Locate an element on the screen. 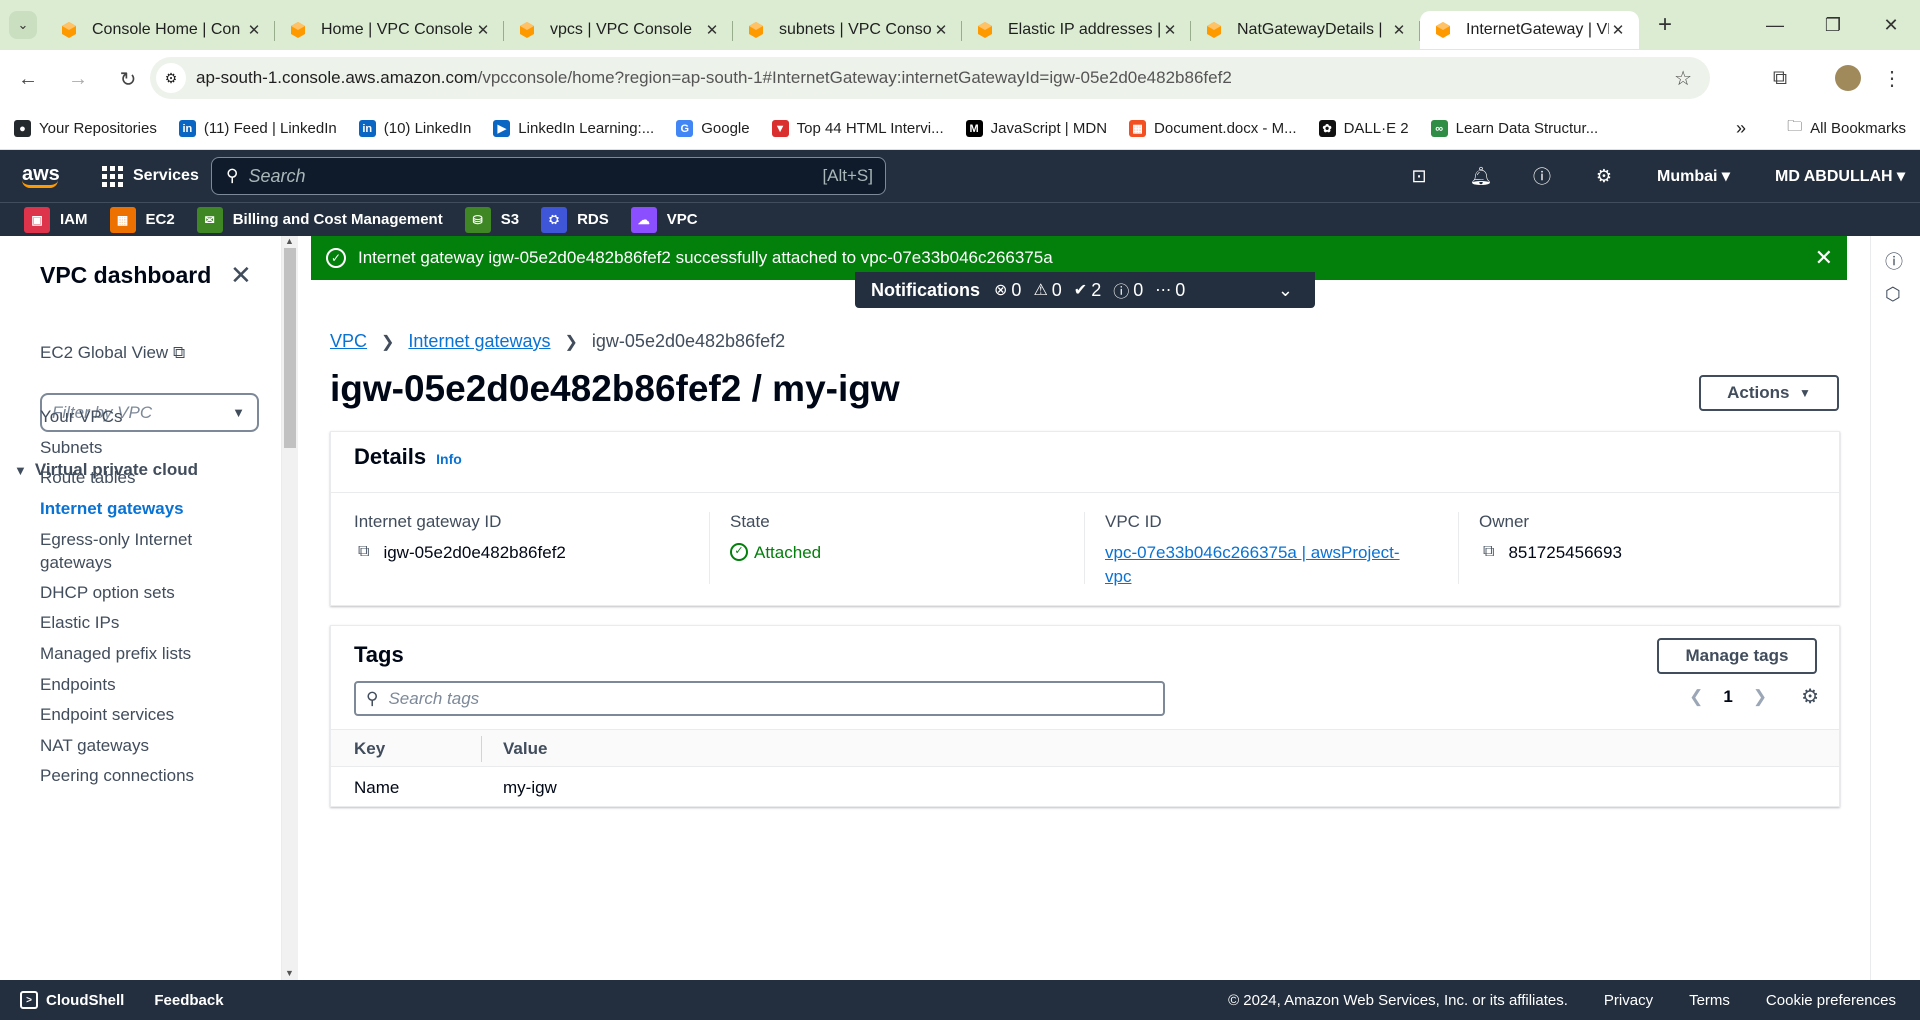 The image size is (1920, 1020). browser-menu-icon: ⋮ is located at coordinates (1892, 78).